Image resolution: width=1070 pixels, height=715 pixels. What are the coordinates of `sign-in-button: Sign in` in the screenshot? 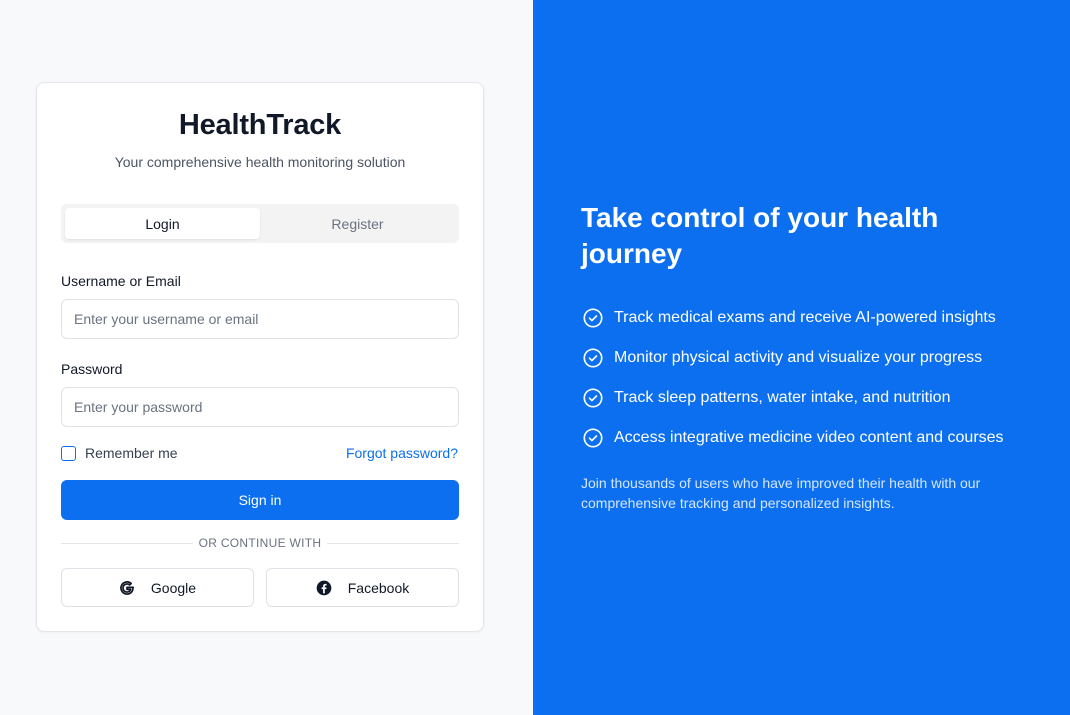 It's located at (260, 500).